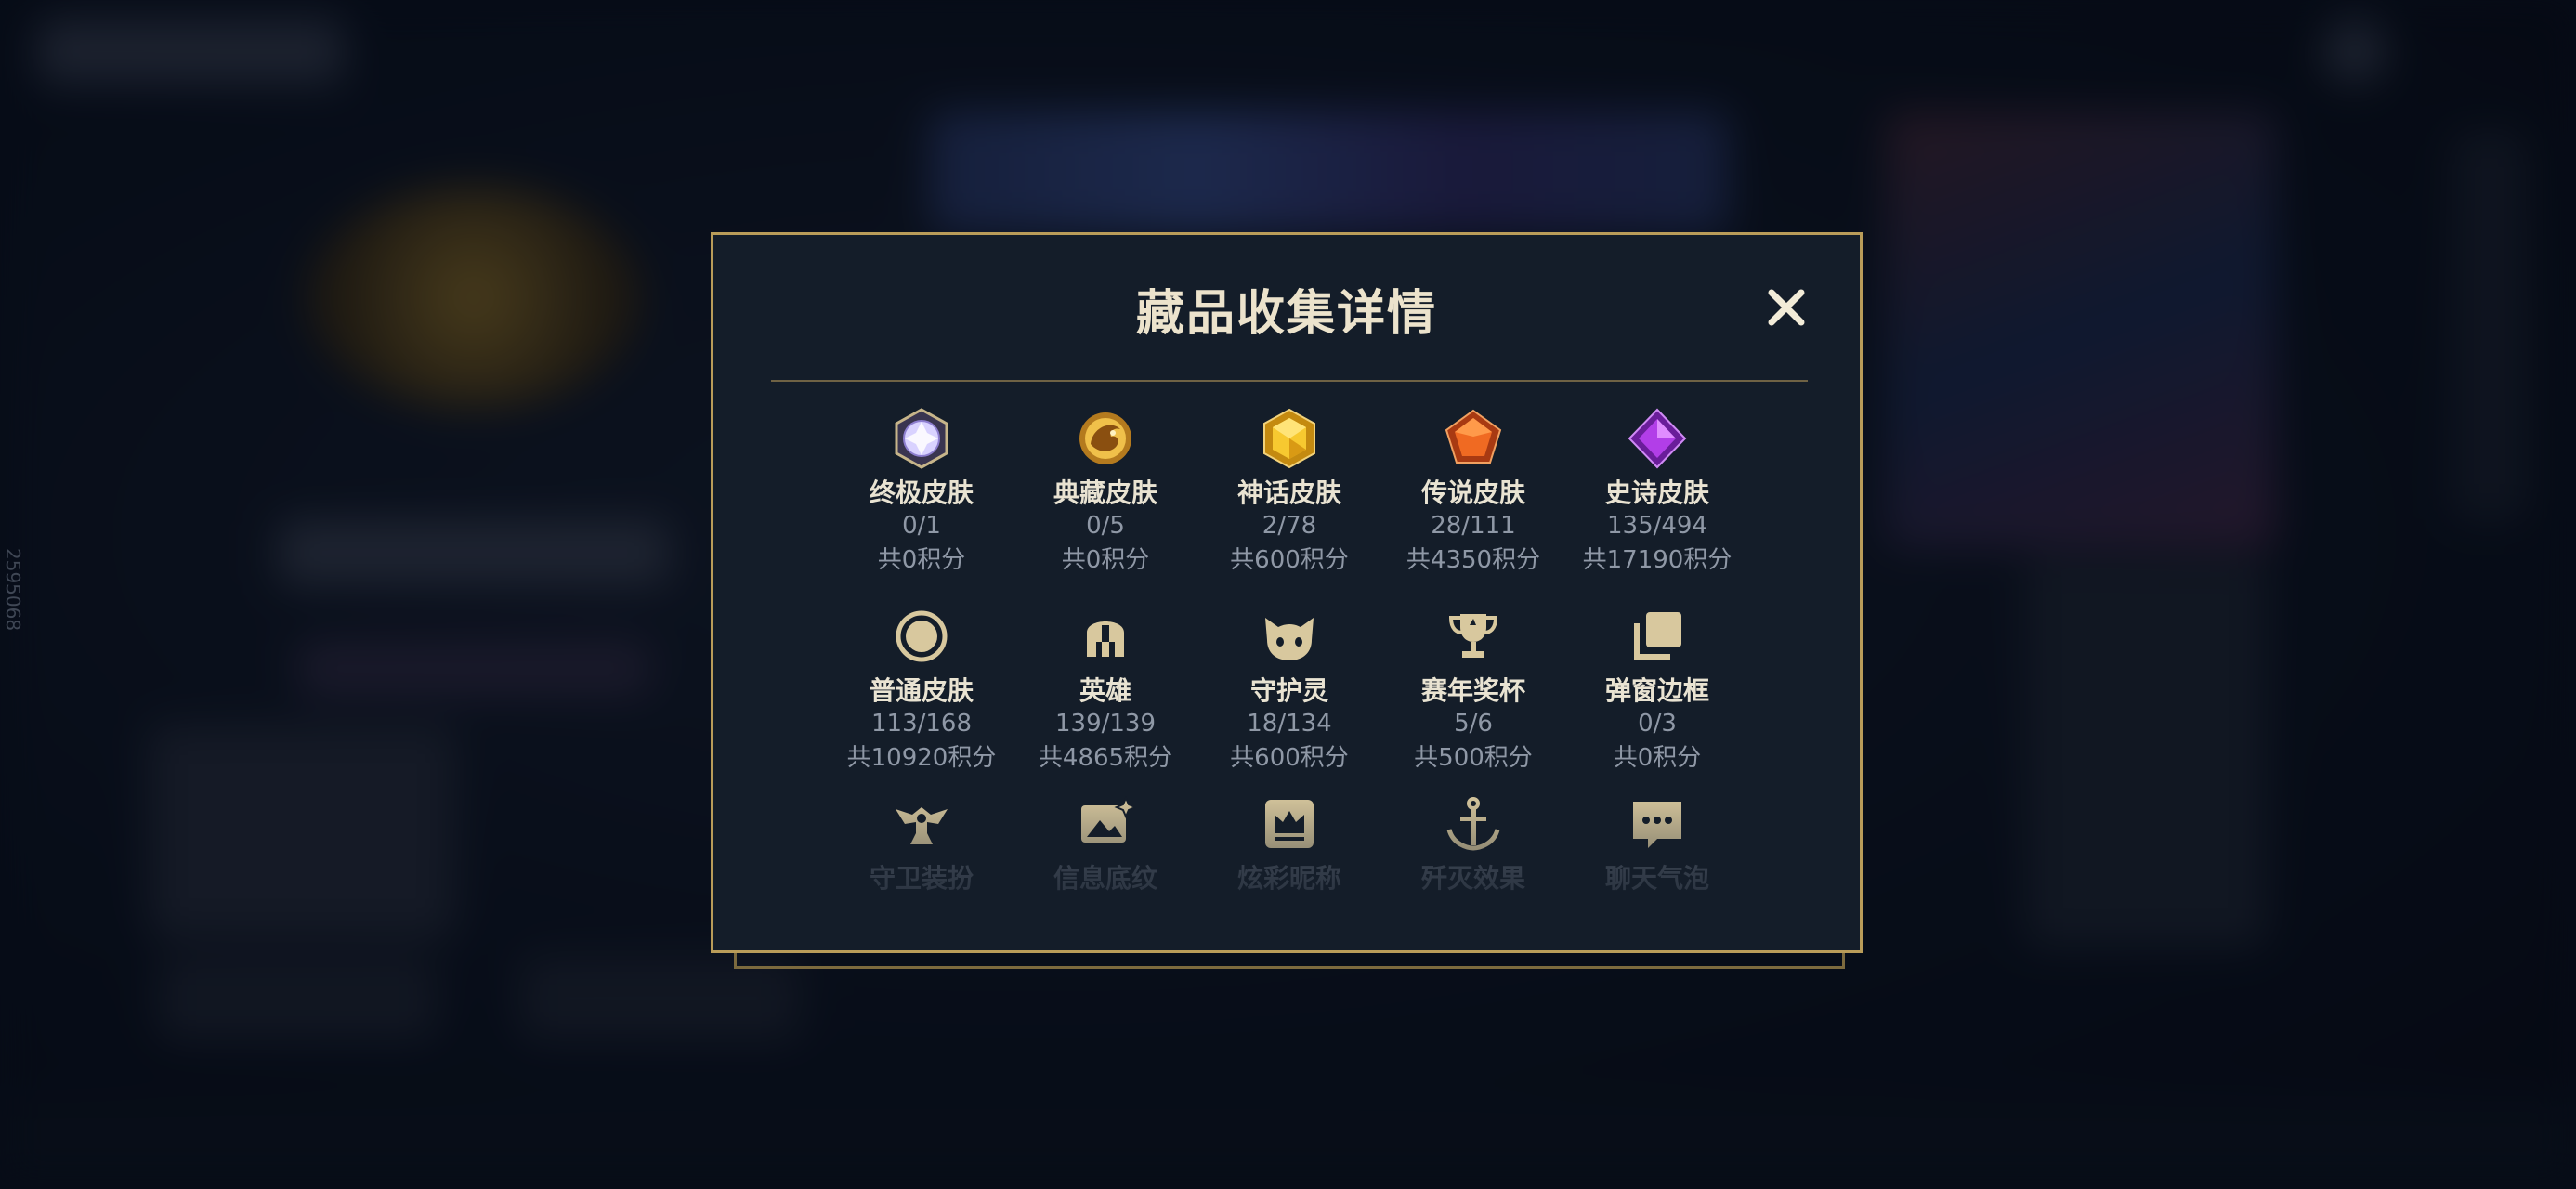 This screenshot has height=1189, width=2576. What do you see at coordinates (922, 825) in the screenshot?
I see `ward-icon` at bounding box center [922, 825].